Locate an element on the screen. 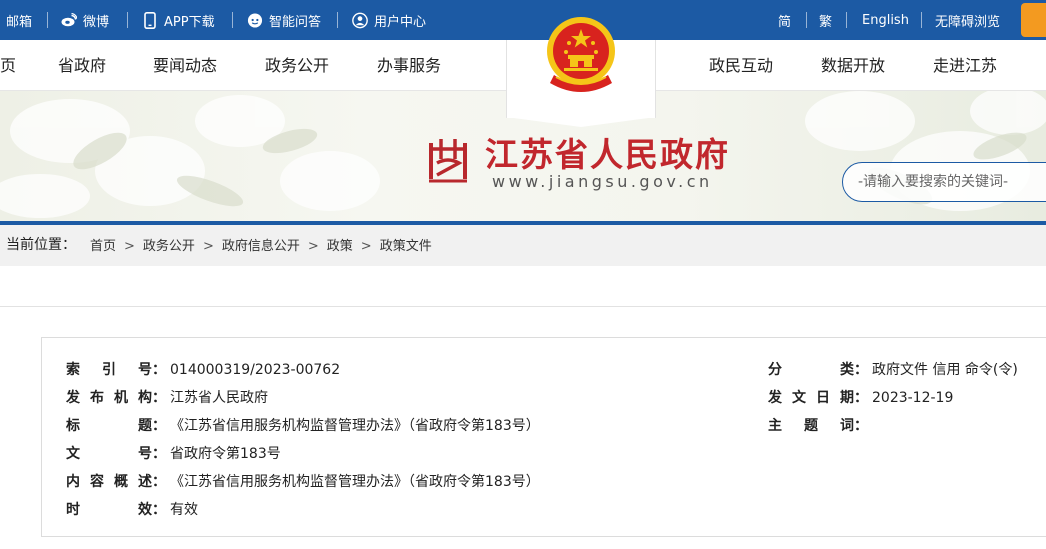 This screenshot has height=549, width=1046. search-box is located at coordinates (944, 182).